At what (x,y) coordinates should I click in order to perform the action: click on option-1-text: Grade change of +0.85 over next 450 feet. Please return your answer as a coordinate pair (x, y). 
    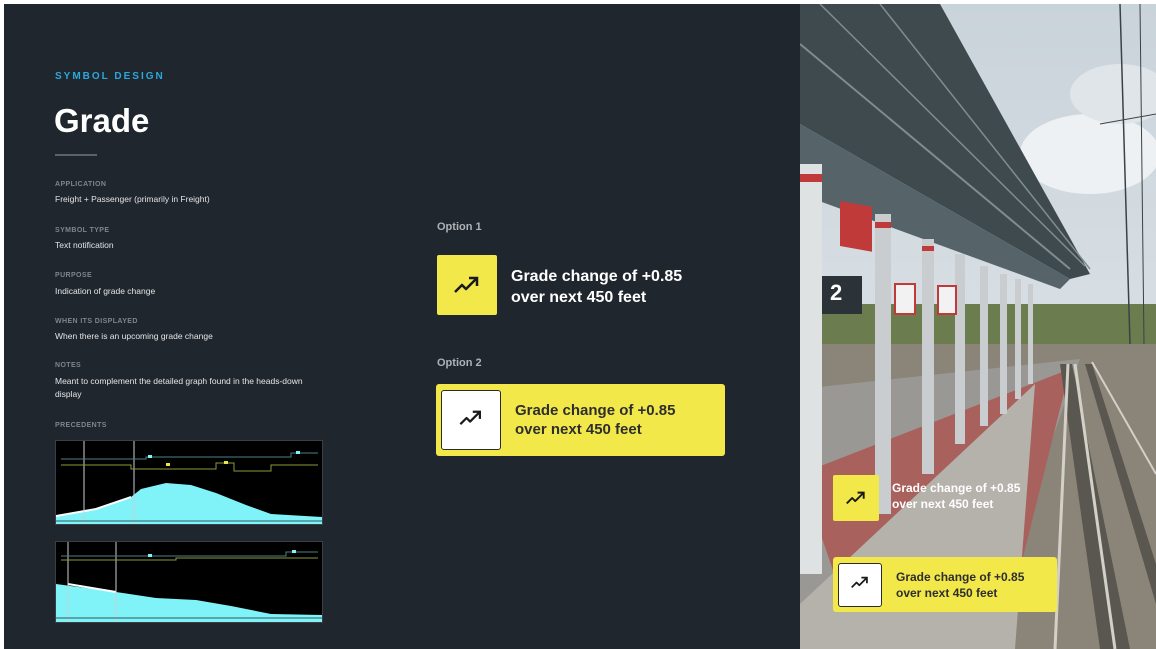
    Looking at the image, I should click on (596, 287).